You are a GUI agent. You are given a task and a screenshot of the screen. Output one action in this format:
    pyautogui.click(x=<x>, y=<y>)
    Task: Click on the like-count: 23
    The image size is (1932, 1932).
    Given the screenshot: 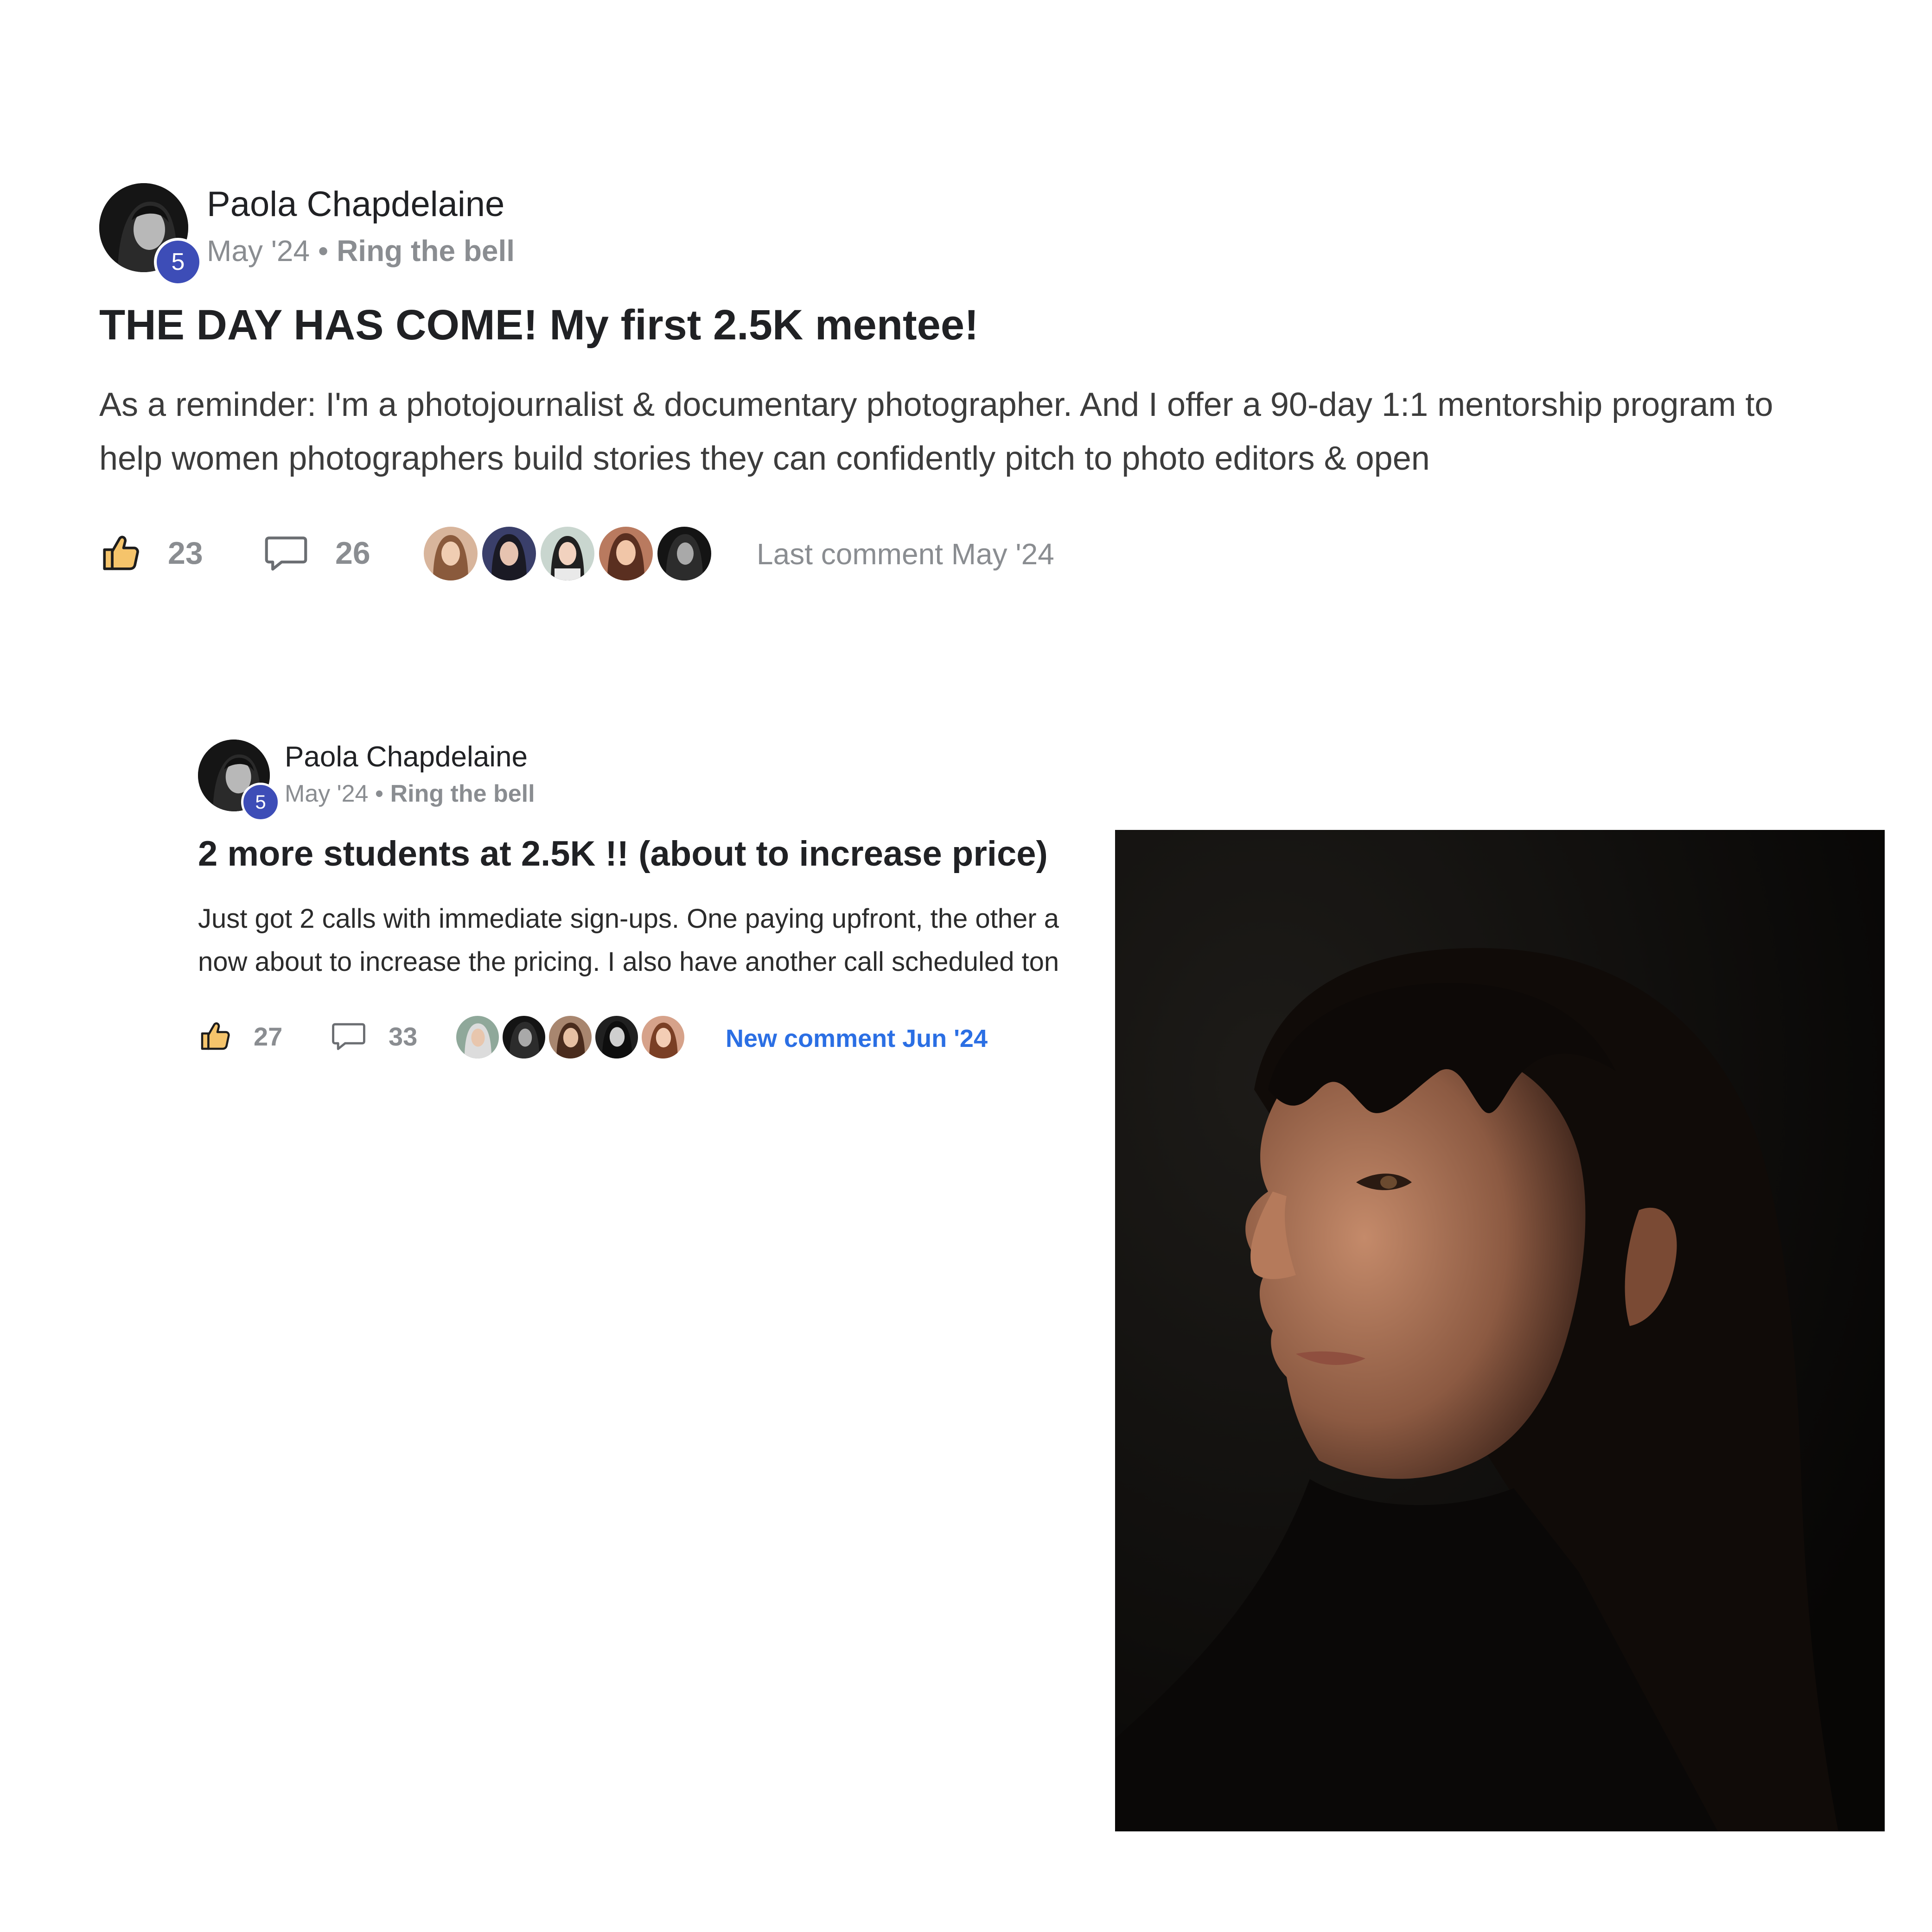 What is the action you would take?
    pyautogui.click(x=186, y=553)
    